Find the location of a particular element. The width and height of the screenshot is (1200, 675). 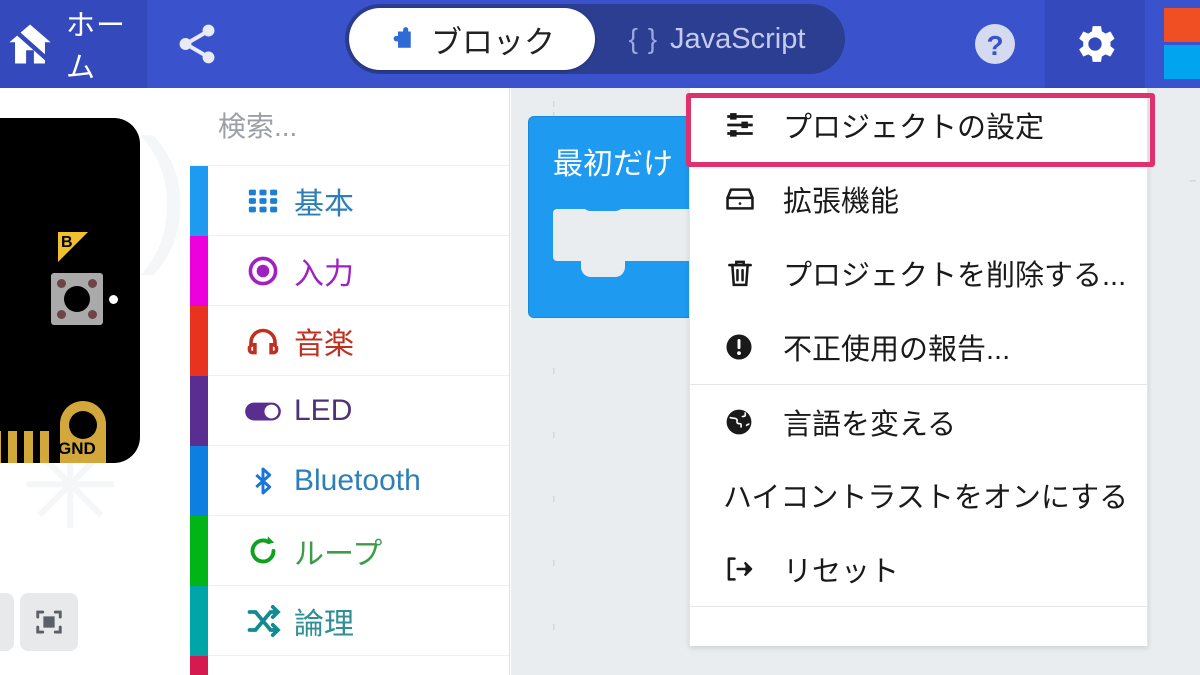

sidebar-item-basic: 基本 is located at coordinates (349, 201).